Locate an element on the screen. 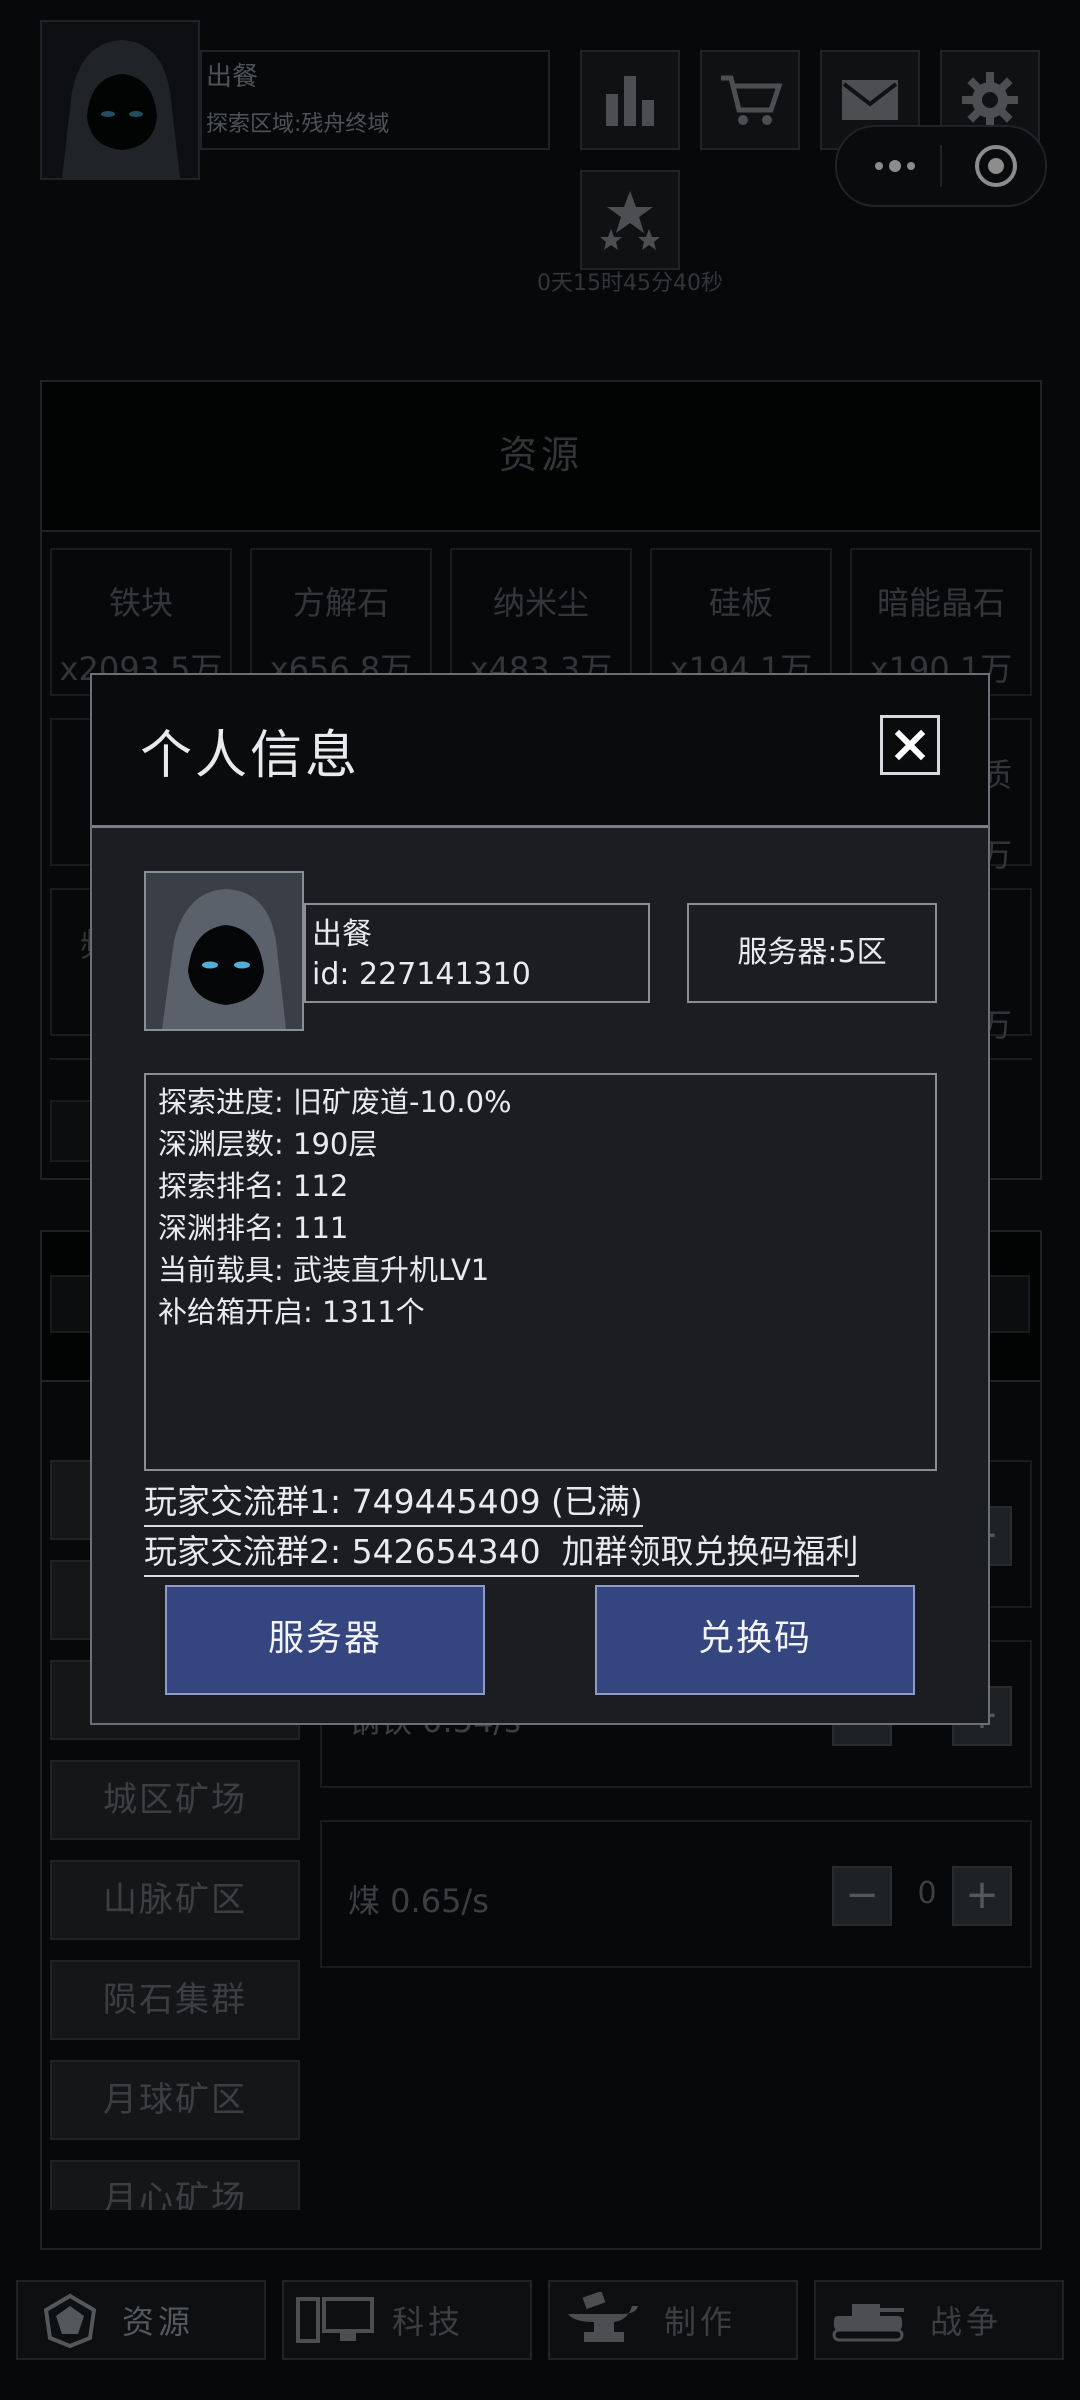 This screenshot has width=1080, height=2400. stat-vehicle: 当前载具: 武装直升机LV1 is located at coordinates (324, 1270).